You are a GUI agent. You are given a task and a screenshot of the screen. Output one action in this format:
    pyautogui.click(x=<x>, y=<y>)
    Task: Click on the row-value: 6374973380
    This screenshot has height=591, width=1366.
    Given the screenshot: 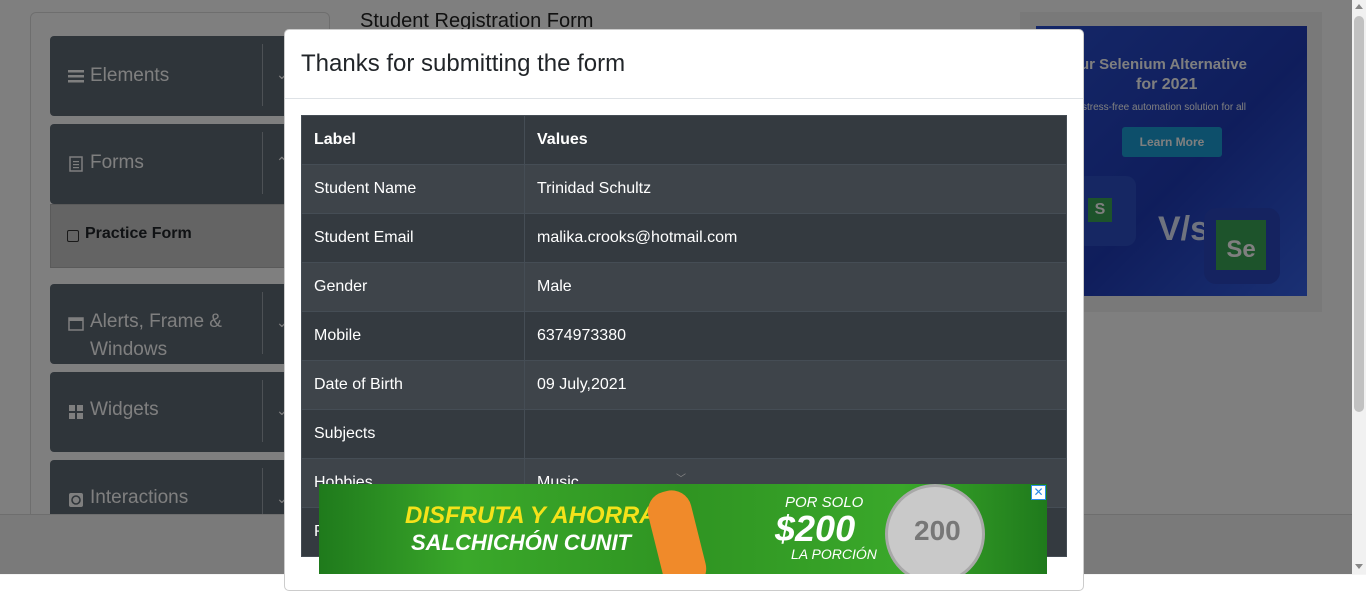 What is the action you would take?
    pyautogui.click(x=795, y=336)
    